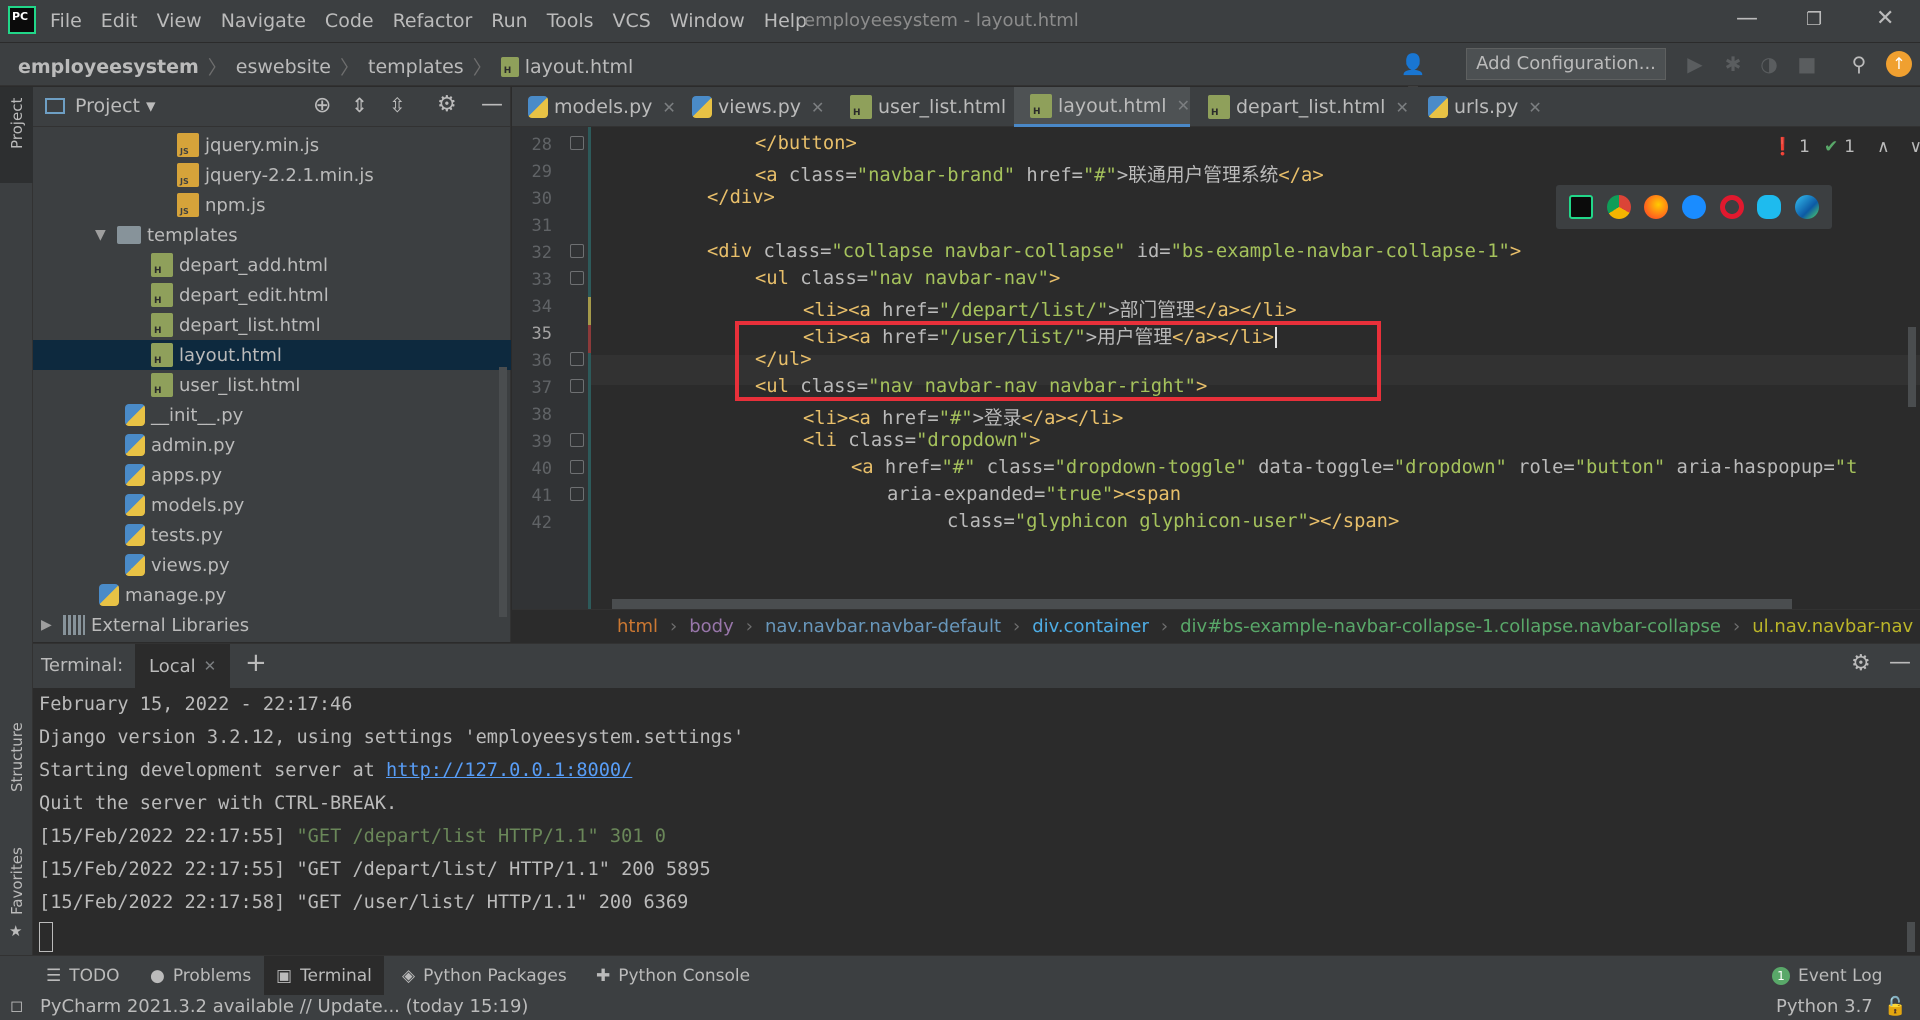 This screenshot has width=1920, height=1020. Describe the element at coordinates (272, 595) in the screenshot. I see `tree-item: manage.py` at that location.